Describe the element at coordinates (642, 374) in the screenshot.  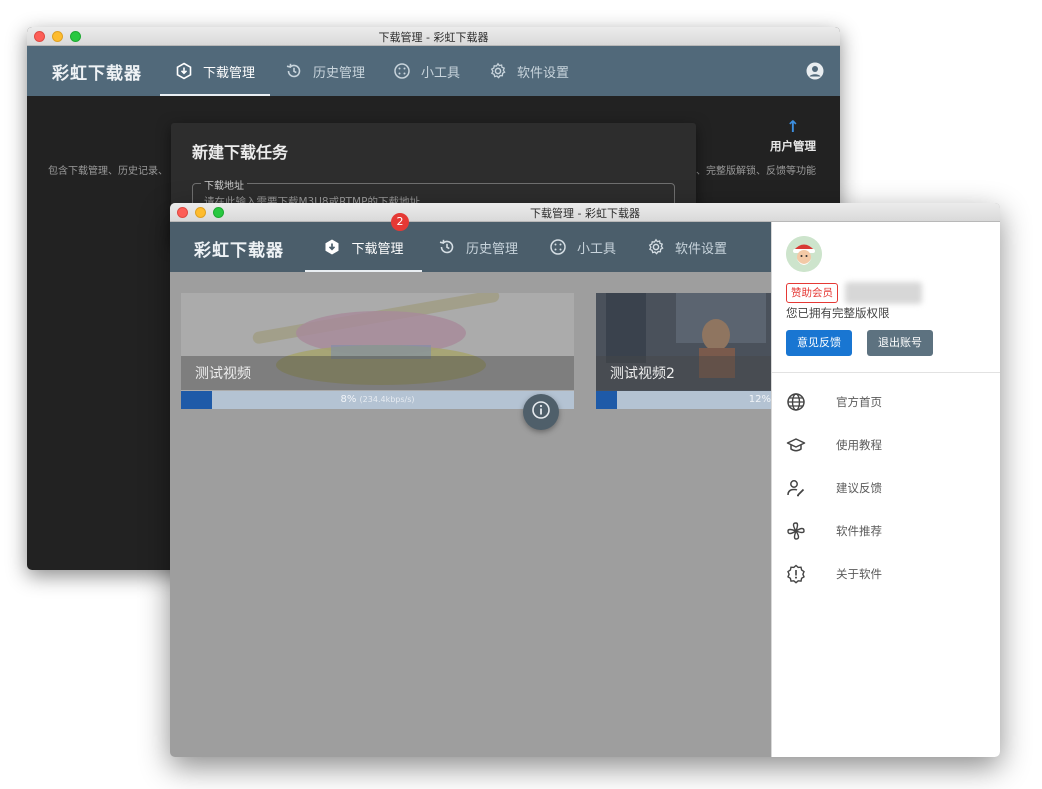
I see `video-title: 测试视频2` at that location.